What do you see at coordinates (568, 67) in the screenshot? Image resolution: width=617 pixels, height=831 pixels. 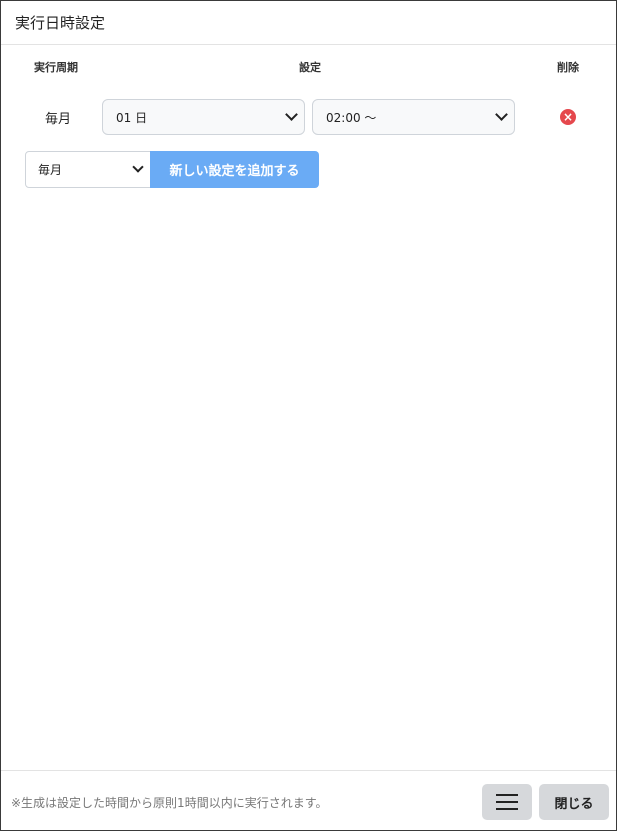 I see `header-delete: 削除` at bounding box center [568, 67].